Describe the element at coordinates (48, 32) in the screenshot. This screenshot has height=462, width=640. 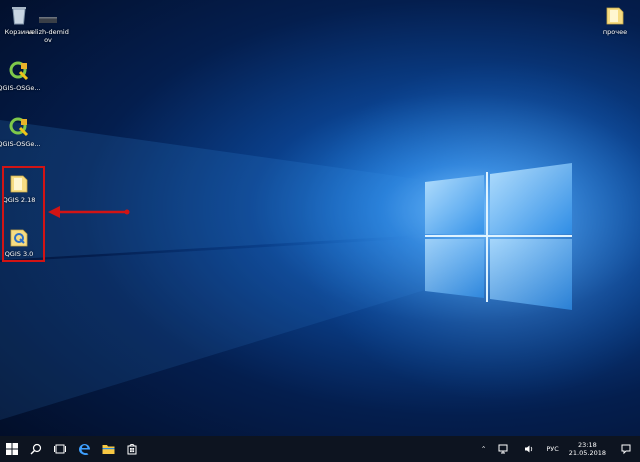
I see `desktop-icon-label: velizh-demid` at that location.